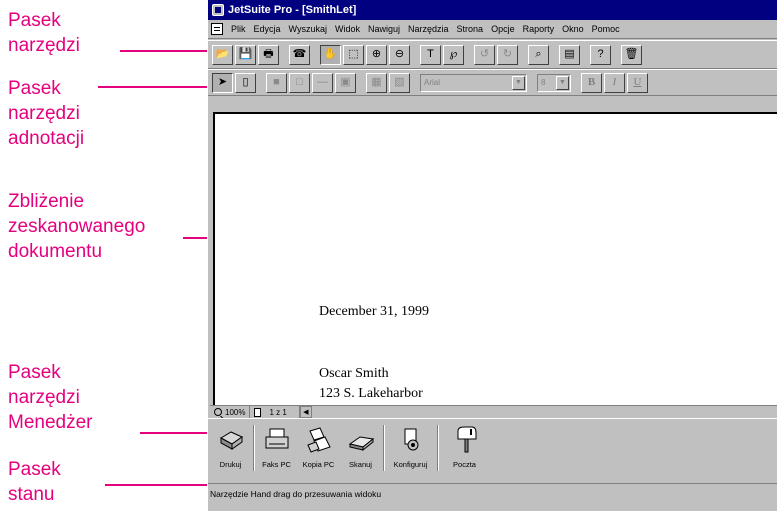 The image size is (777, 511). I want to click on open-icon: 📂, so click(222, 54).